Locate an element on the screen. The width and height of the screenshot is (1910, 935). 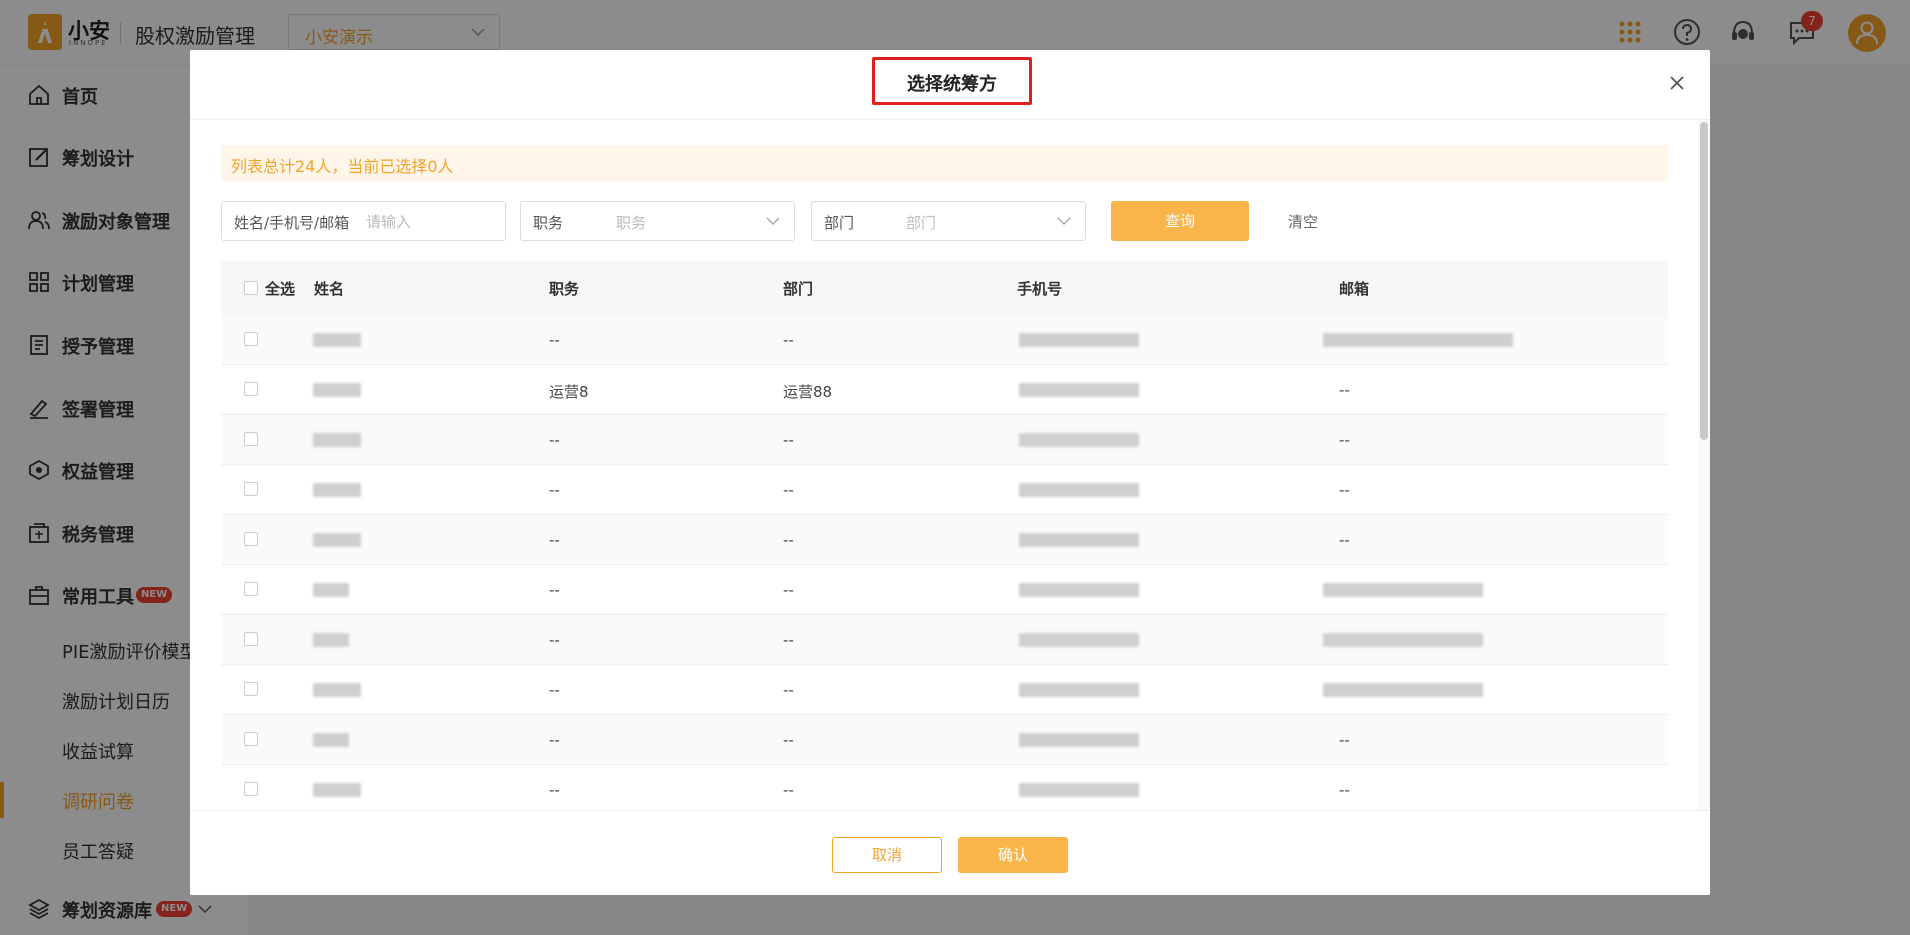
department-filter-label: 部门 is located at coordinates (839, 223).